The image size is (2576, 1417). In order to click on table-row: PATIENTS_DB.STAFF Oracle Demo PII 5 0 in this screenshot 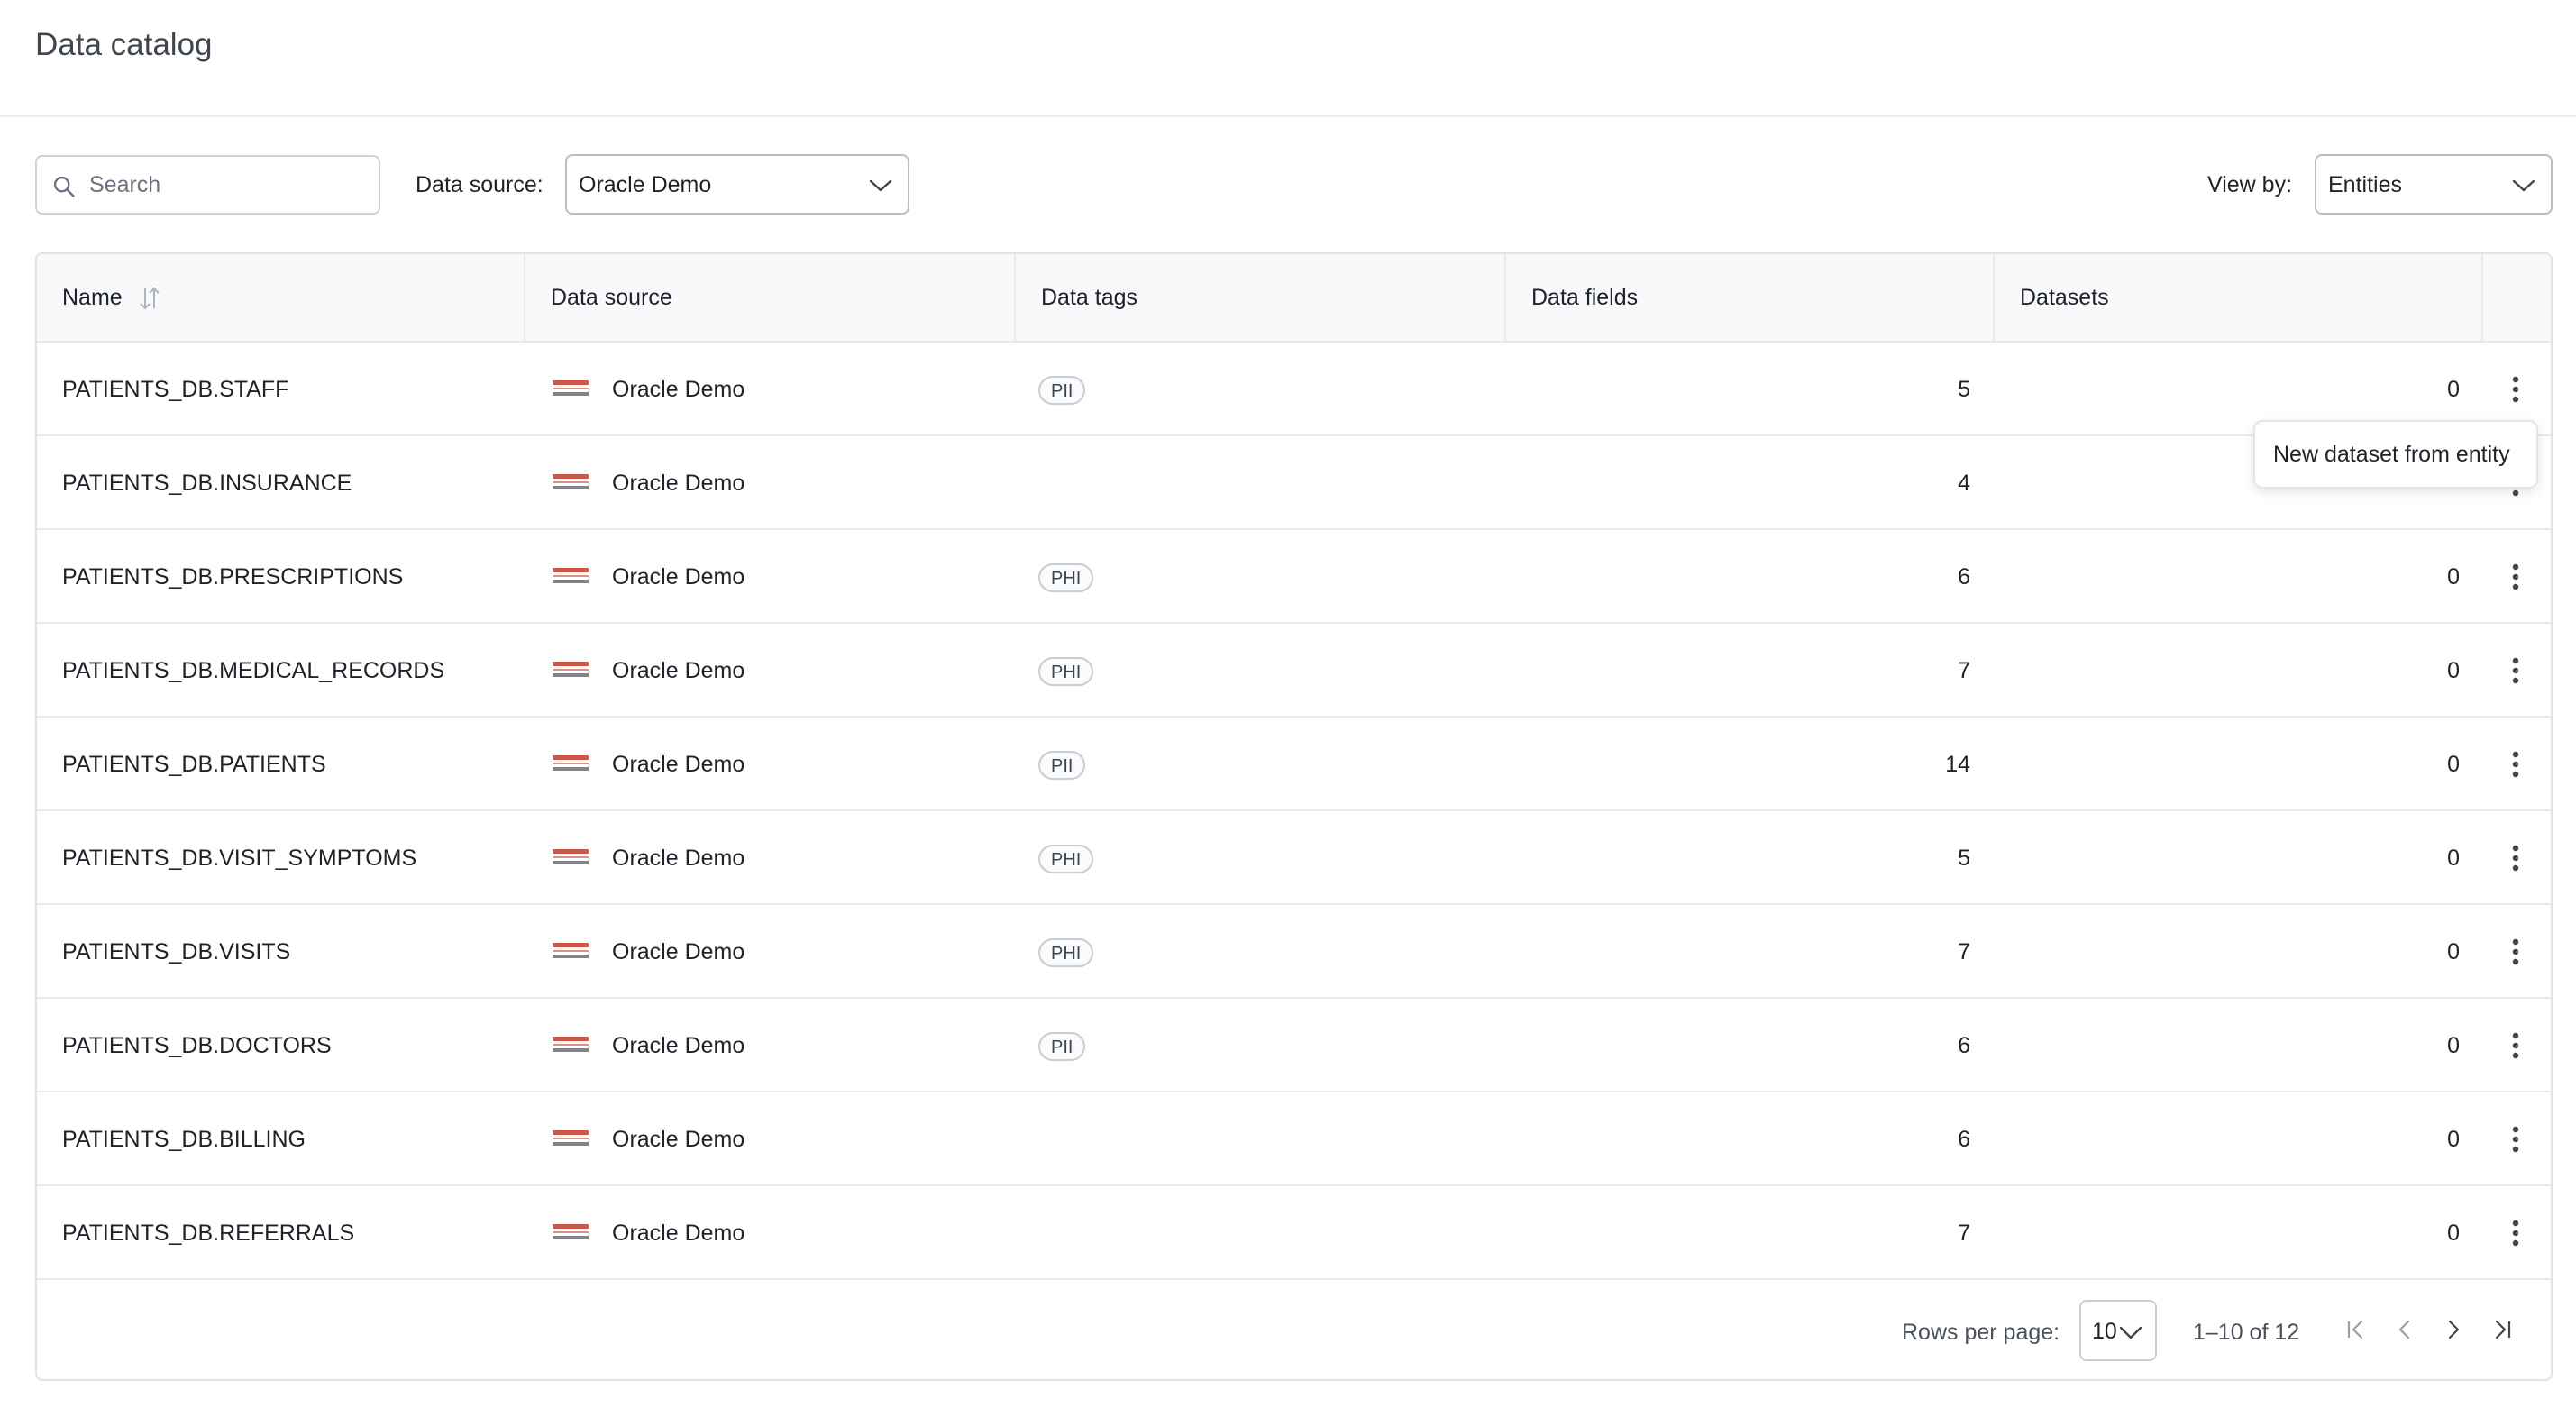, I will do `click(1294, 390)`.